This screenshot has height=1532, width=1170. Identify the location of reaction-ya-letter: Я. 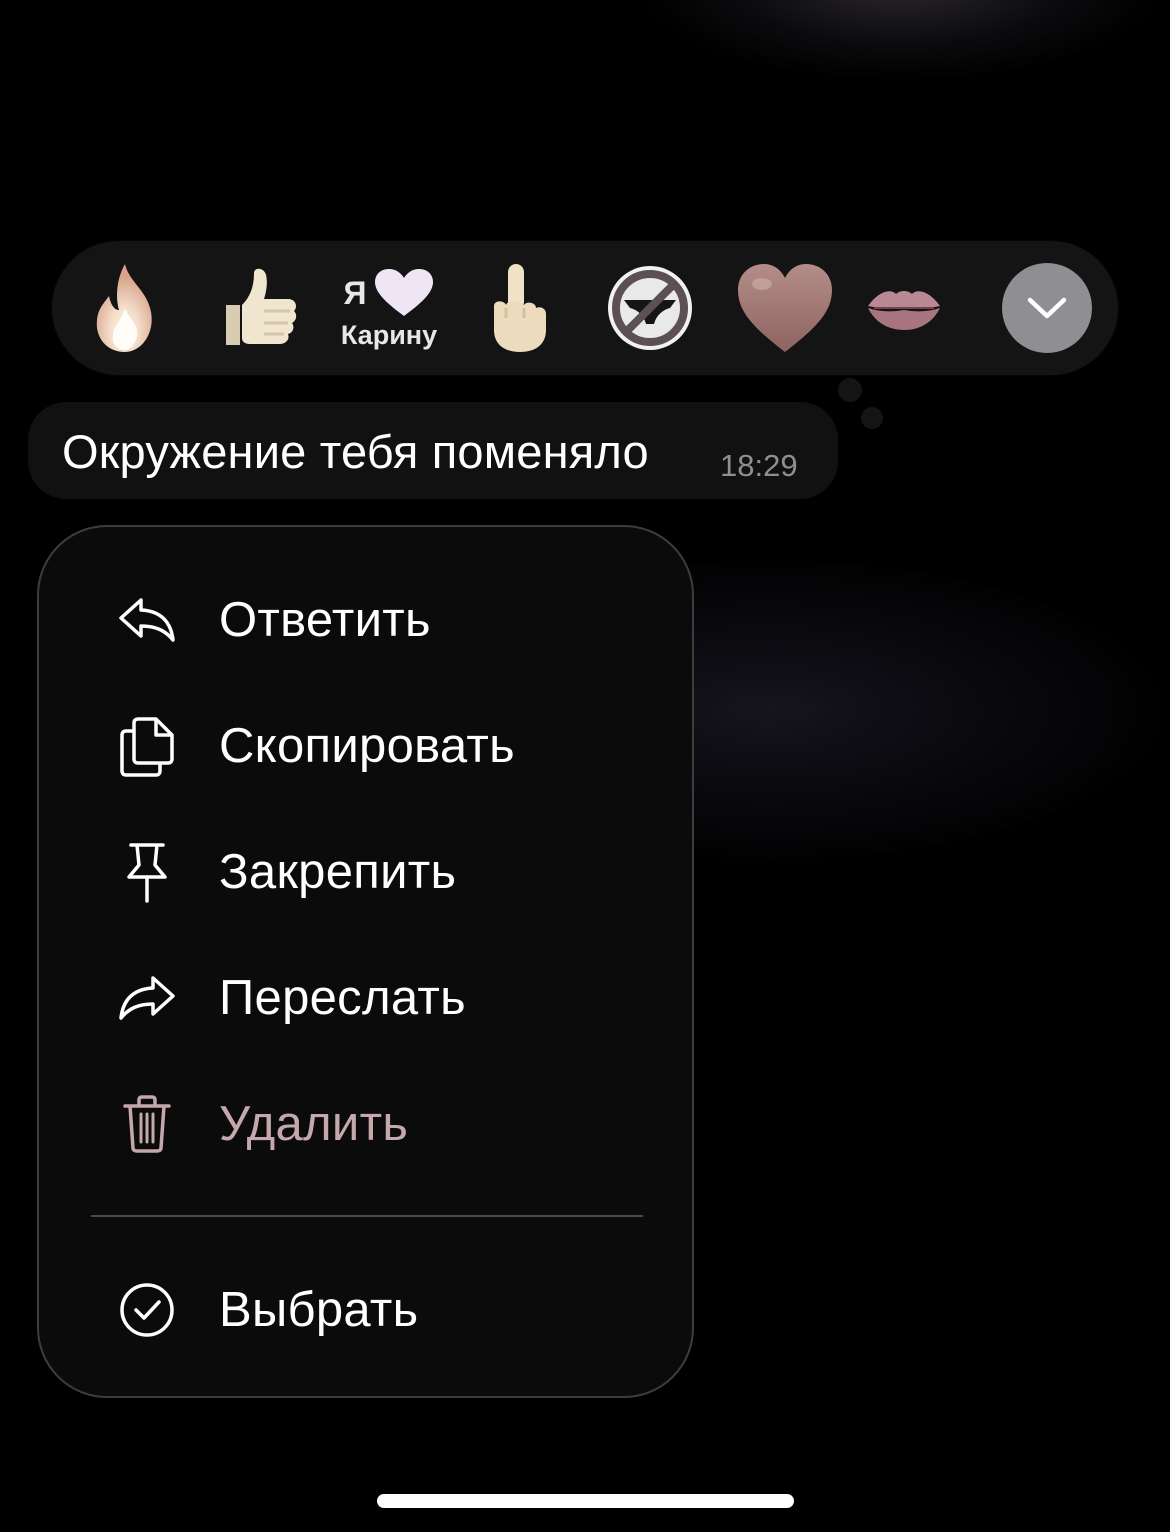
(355, 292).